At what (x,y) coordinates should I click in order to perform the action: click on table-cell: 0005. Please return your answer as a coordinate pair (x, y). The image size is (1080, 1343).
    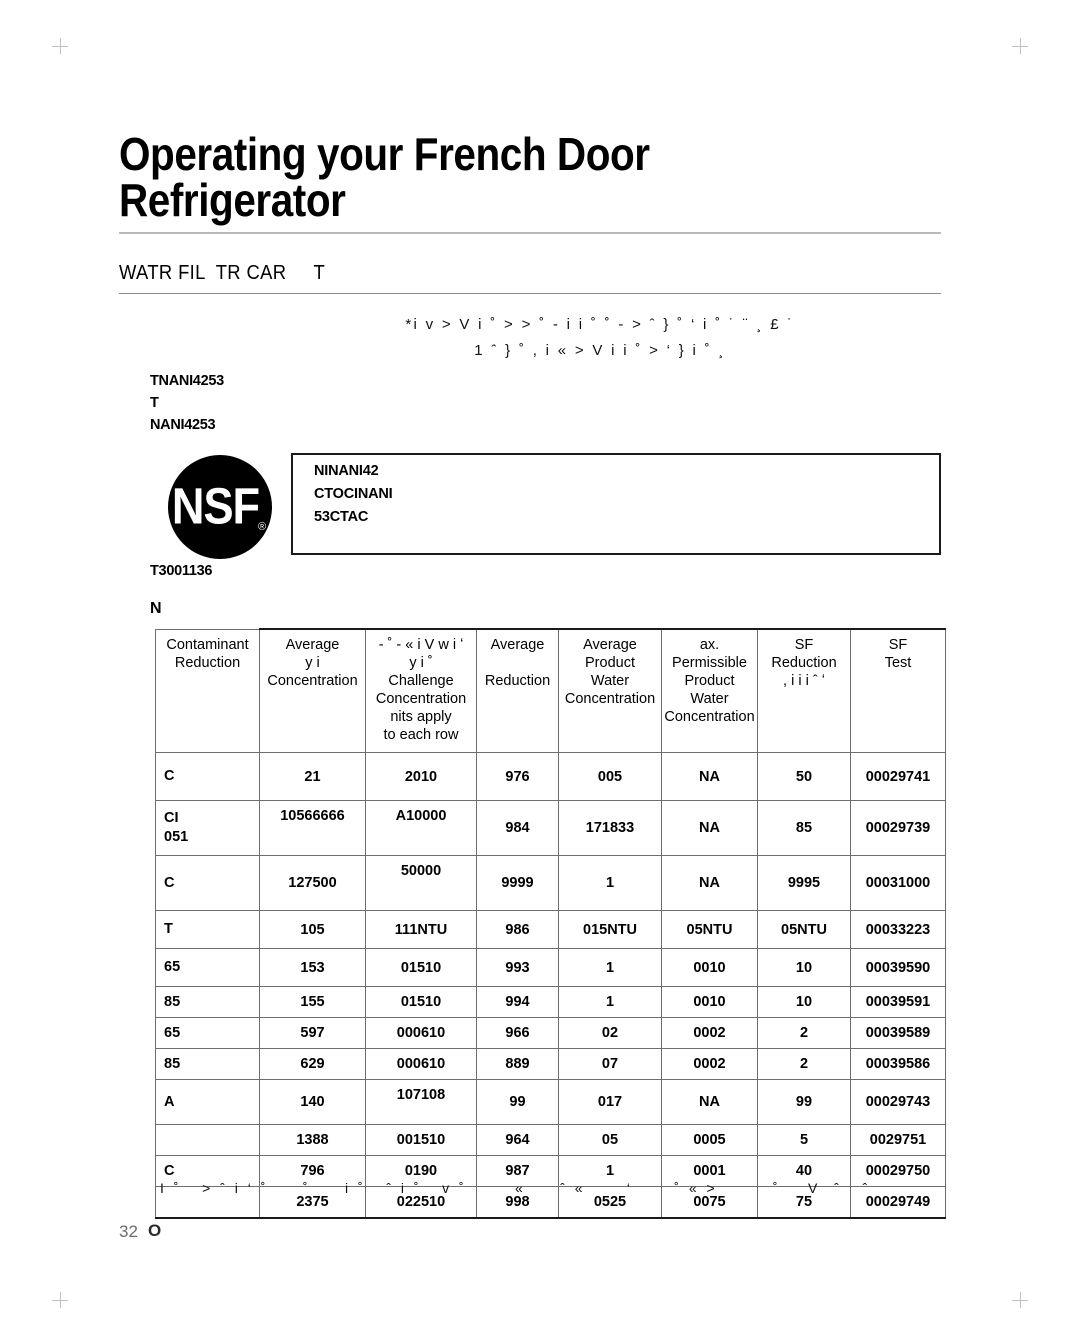
    Looking at the image, I should click on (709, 1140).